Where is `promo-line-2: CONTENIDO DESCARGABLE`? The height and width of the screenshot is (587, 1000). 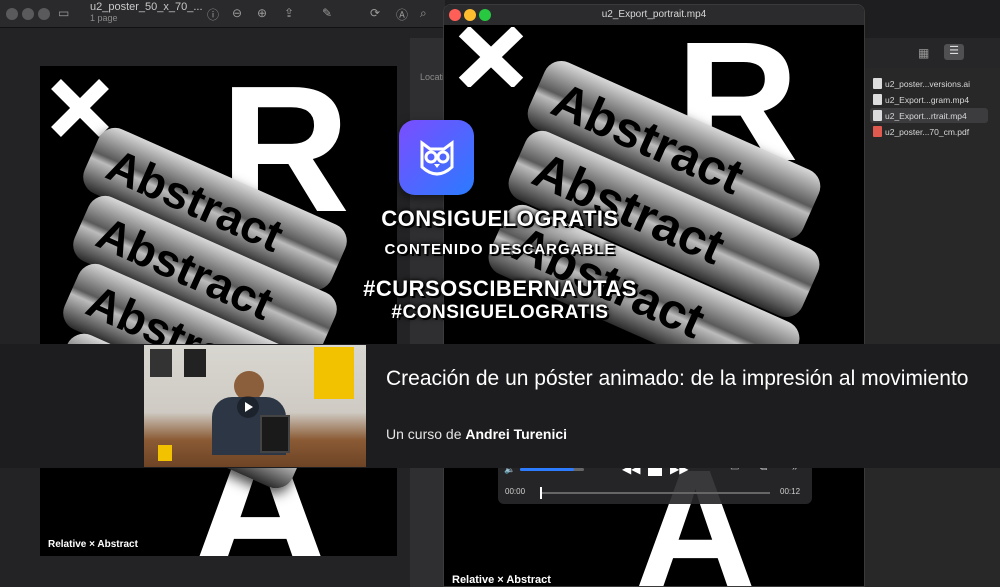 promo-line-2: CONTENIDO DESCARGABLE is located at coordinates (500, 249).